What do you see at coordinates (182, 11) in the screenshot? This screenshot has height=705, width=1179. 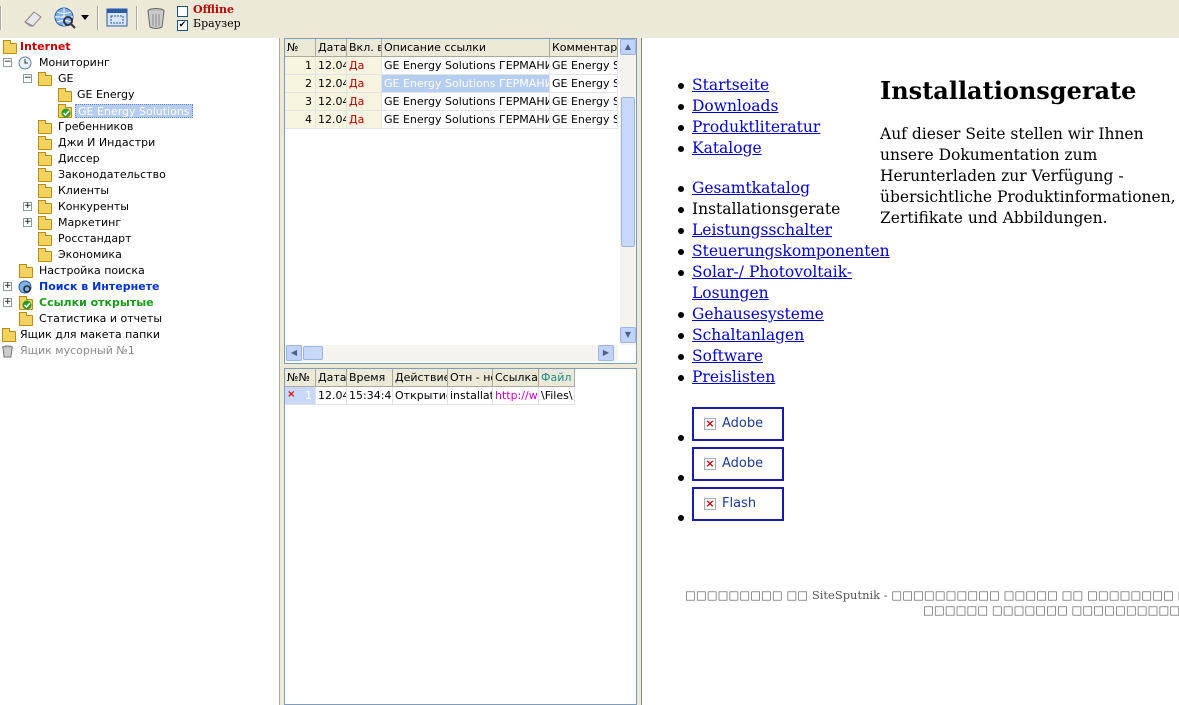 I see `offline-checkbox` at bounding box center [182, 11].